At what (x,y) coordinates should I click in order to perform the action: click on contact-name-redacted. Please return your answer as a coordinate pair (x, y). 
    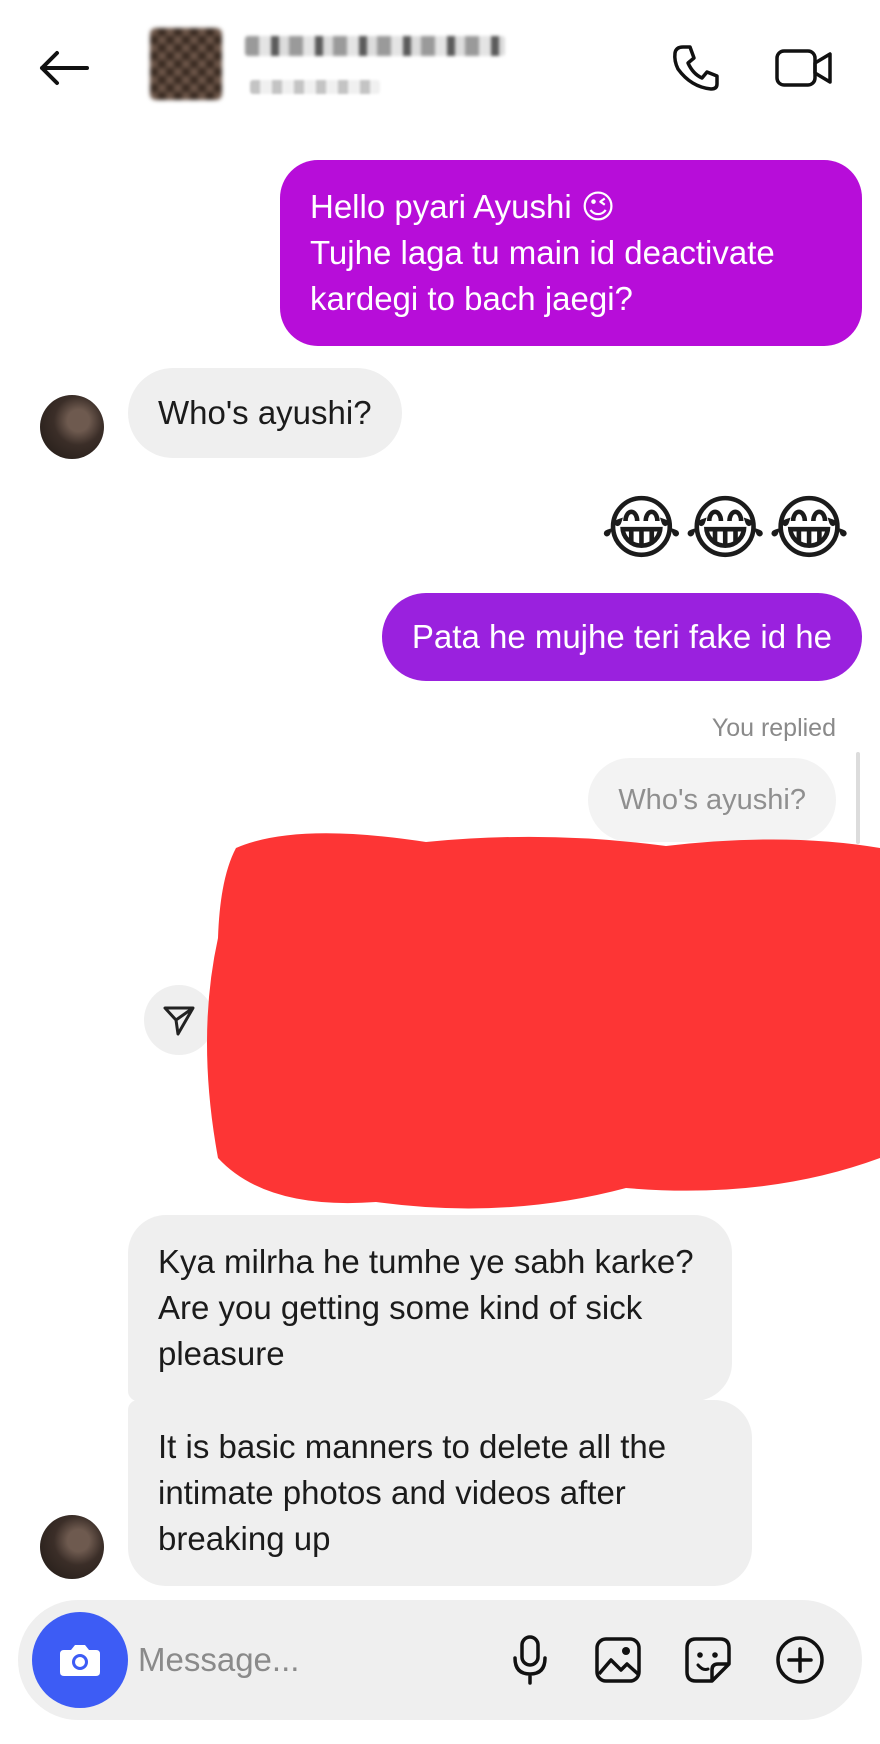
    Looking at the image, I should click on (375, 46).